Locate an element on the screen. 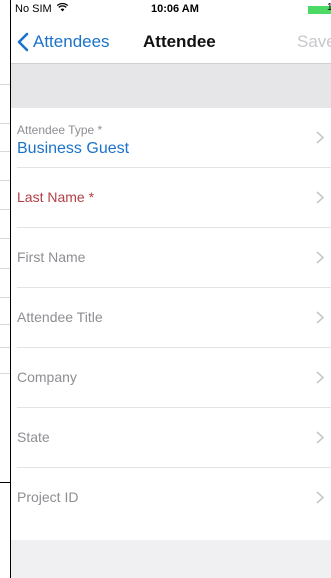  field-attendee-type: Attendee Type * Business Guest is located at coordinates (171, 138).